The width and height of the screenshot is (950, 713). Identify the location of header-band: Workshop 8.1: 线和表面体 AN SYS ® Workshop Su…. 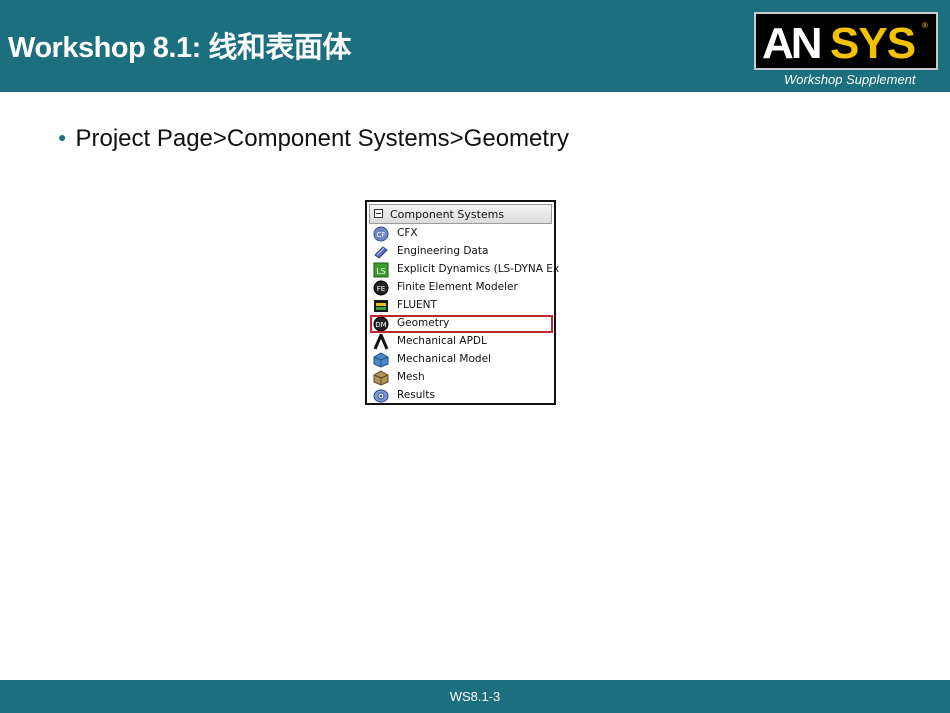
(475, 46).